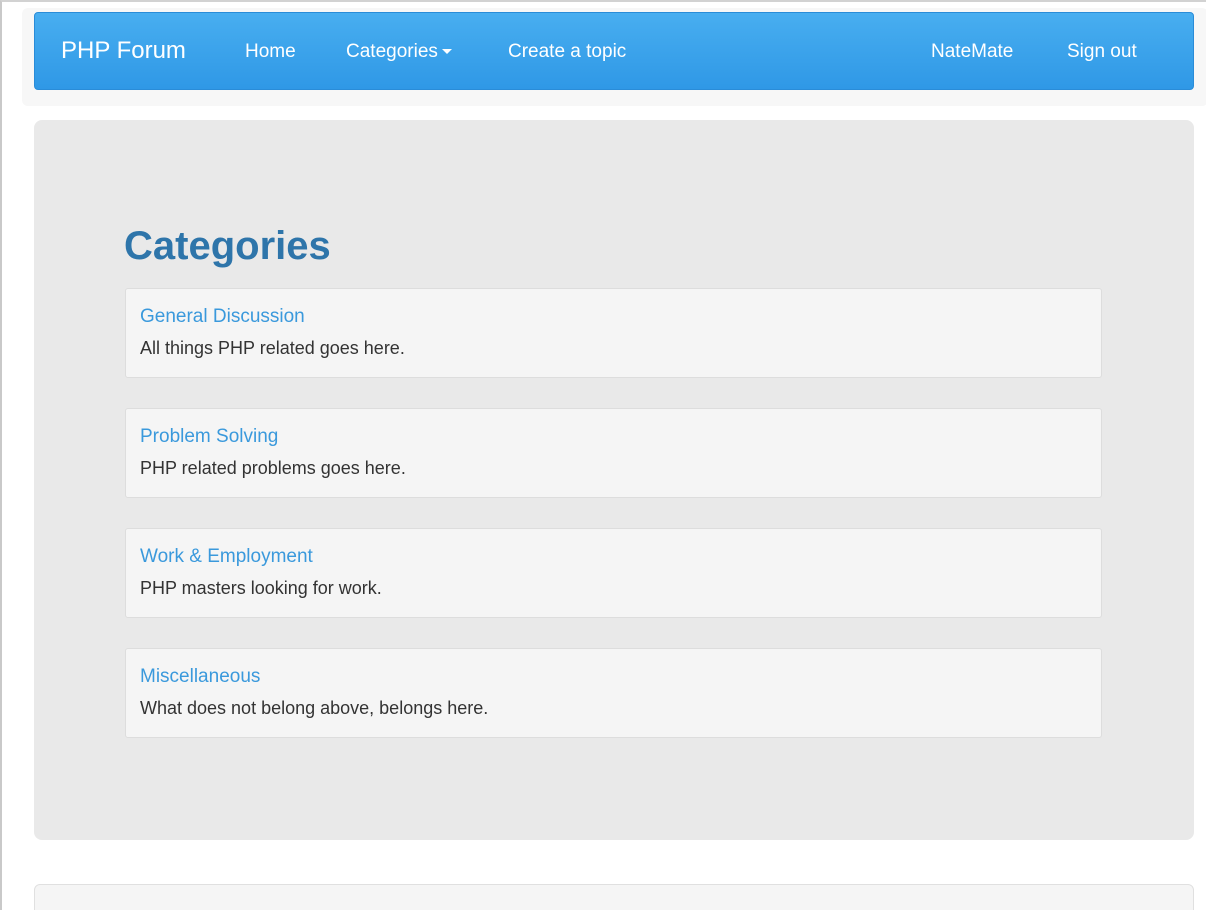  Describe the element at coordinates (261, 588) in the screenshot. I see `category-description: PHP masters looking for work.` at that location.